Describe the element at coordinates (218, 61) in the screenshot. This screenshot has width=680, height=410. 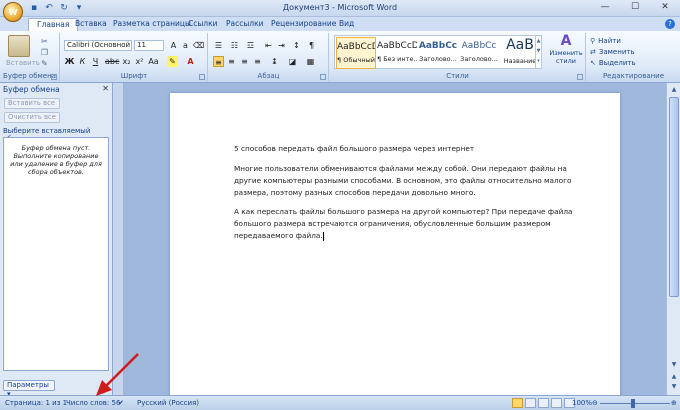
I see `align-left-icon: ≡` at that location.